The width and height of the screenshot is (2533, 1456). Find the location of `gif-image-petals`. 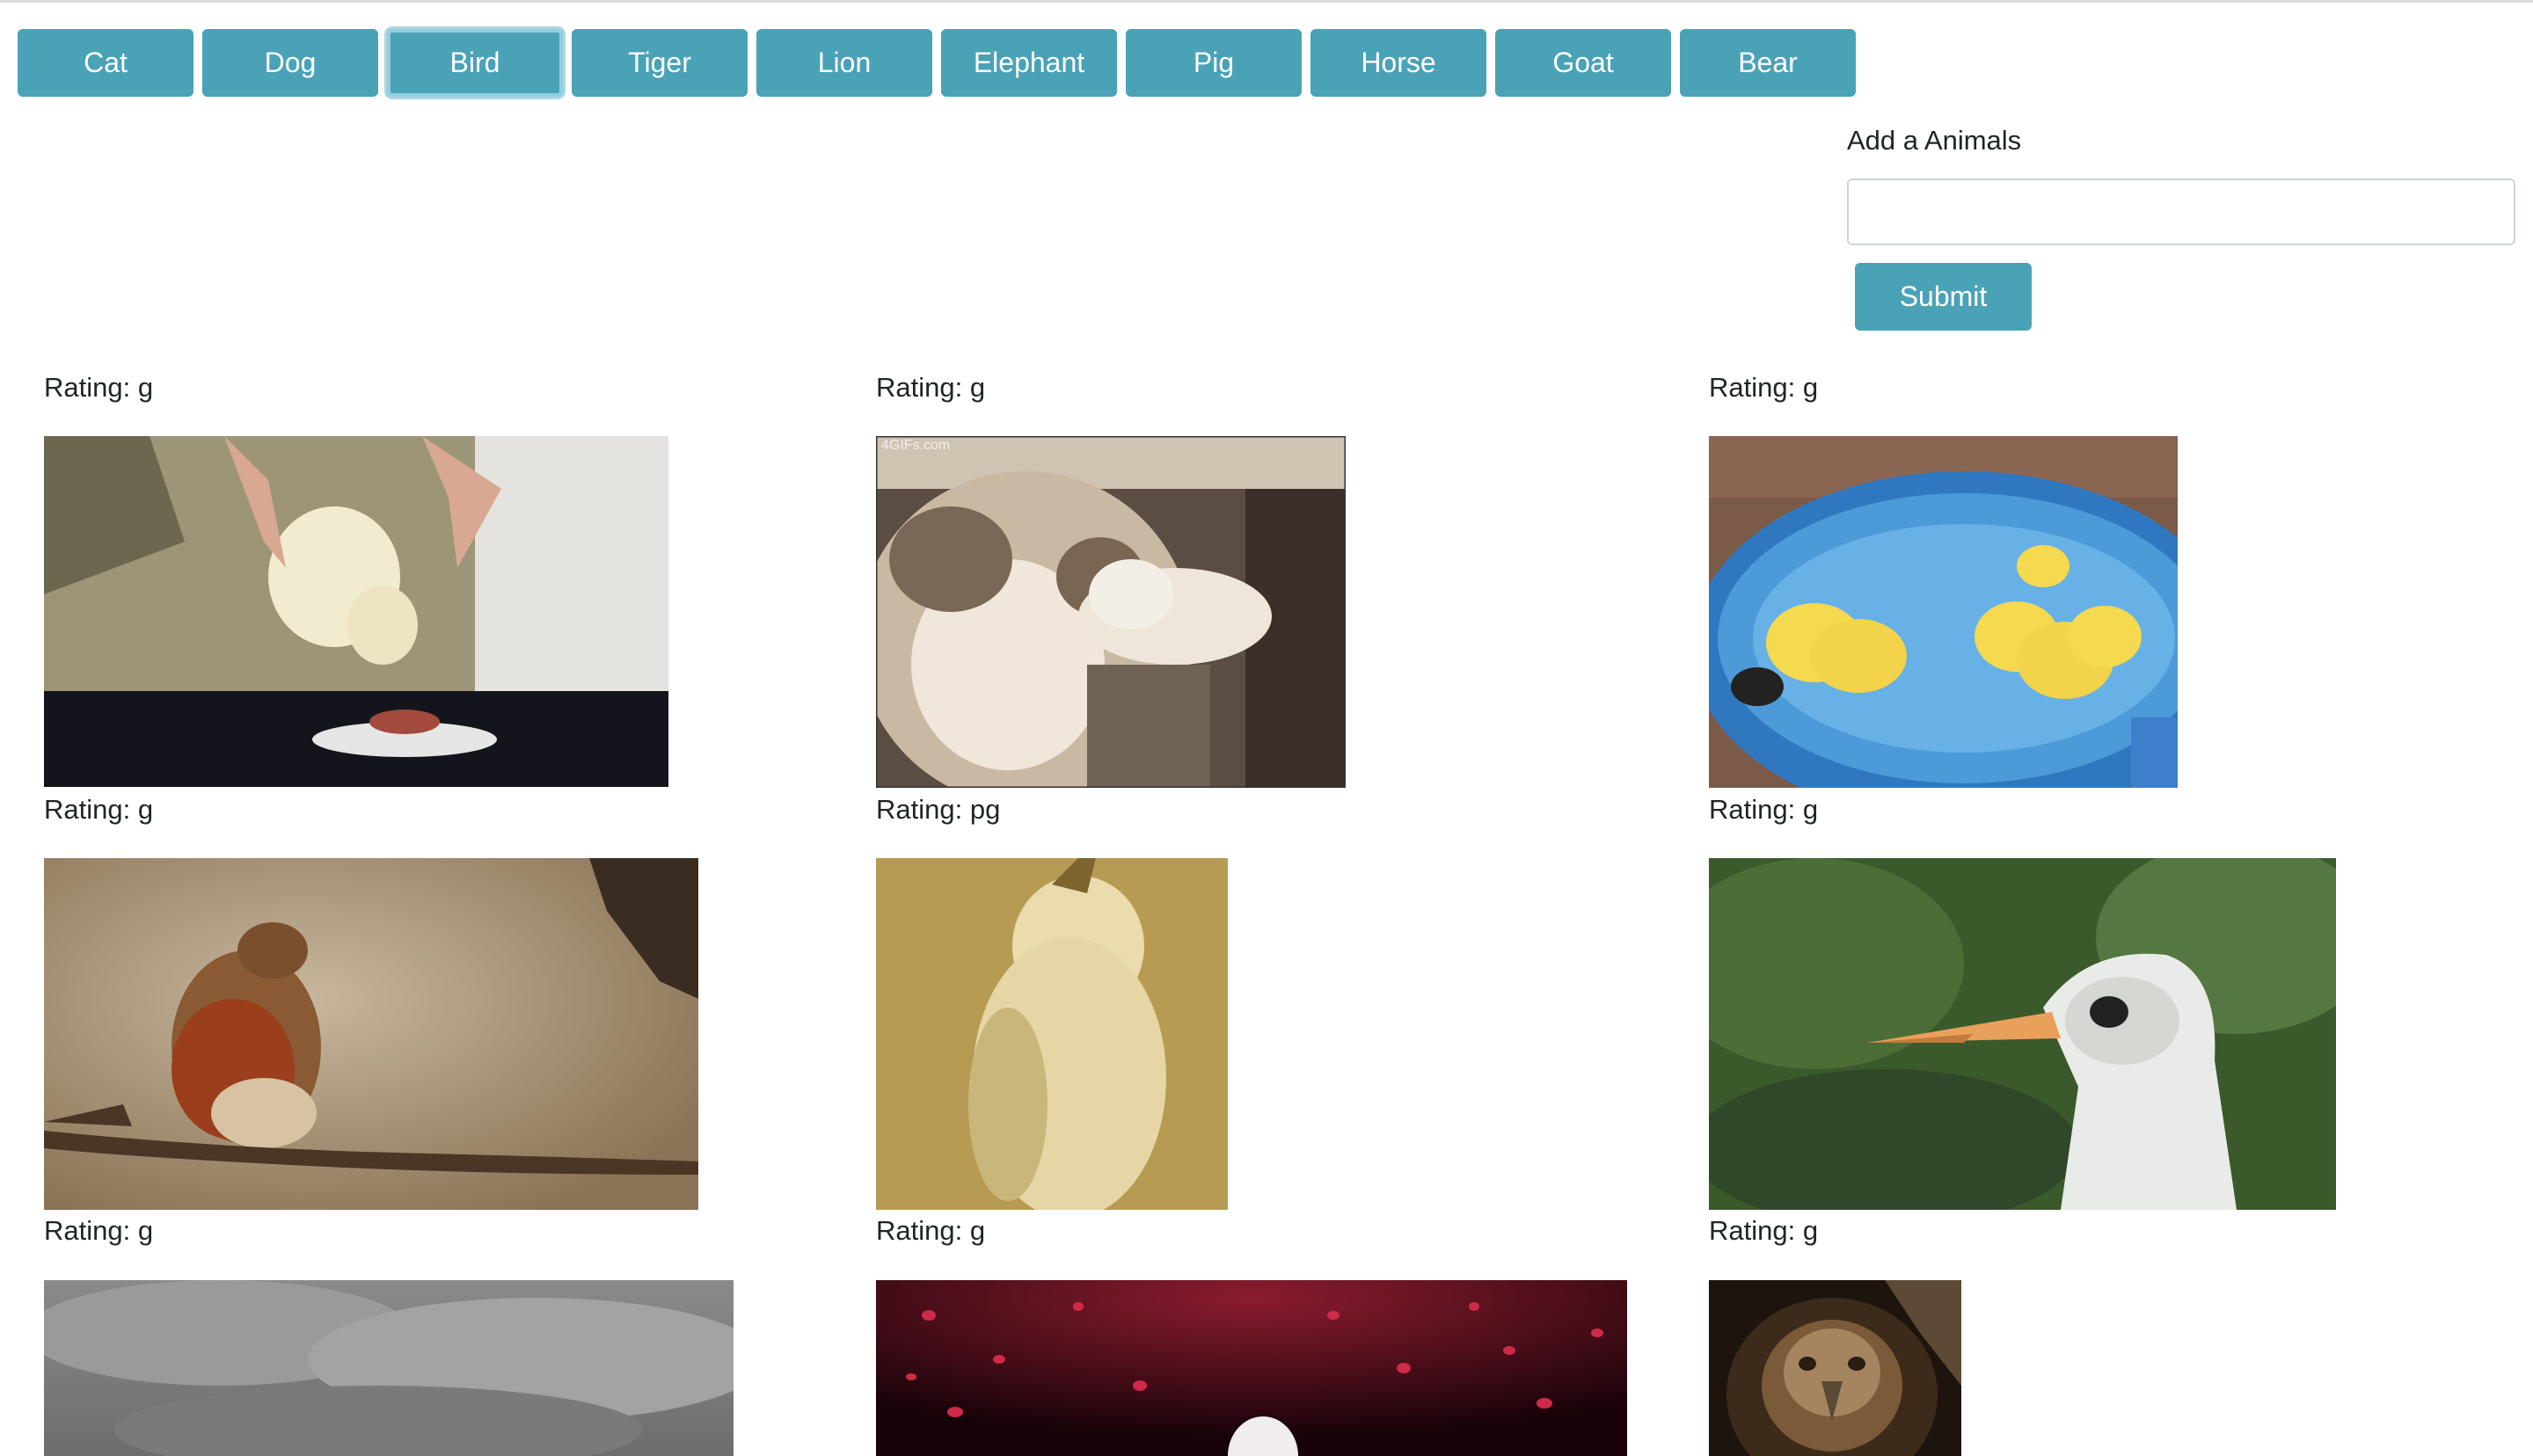

gif-image-petals is located at coordinates (1252, 1368).